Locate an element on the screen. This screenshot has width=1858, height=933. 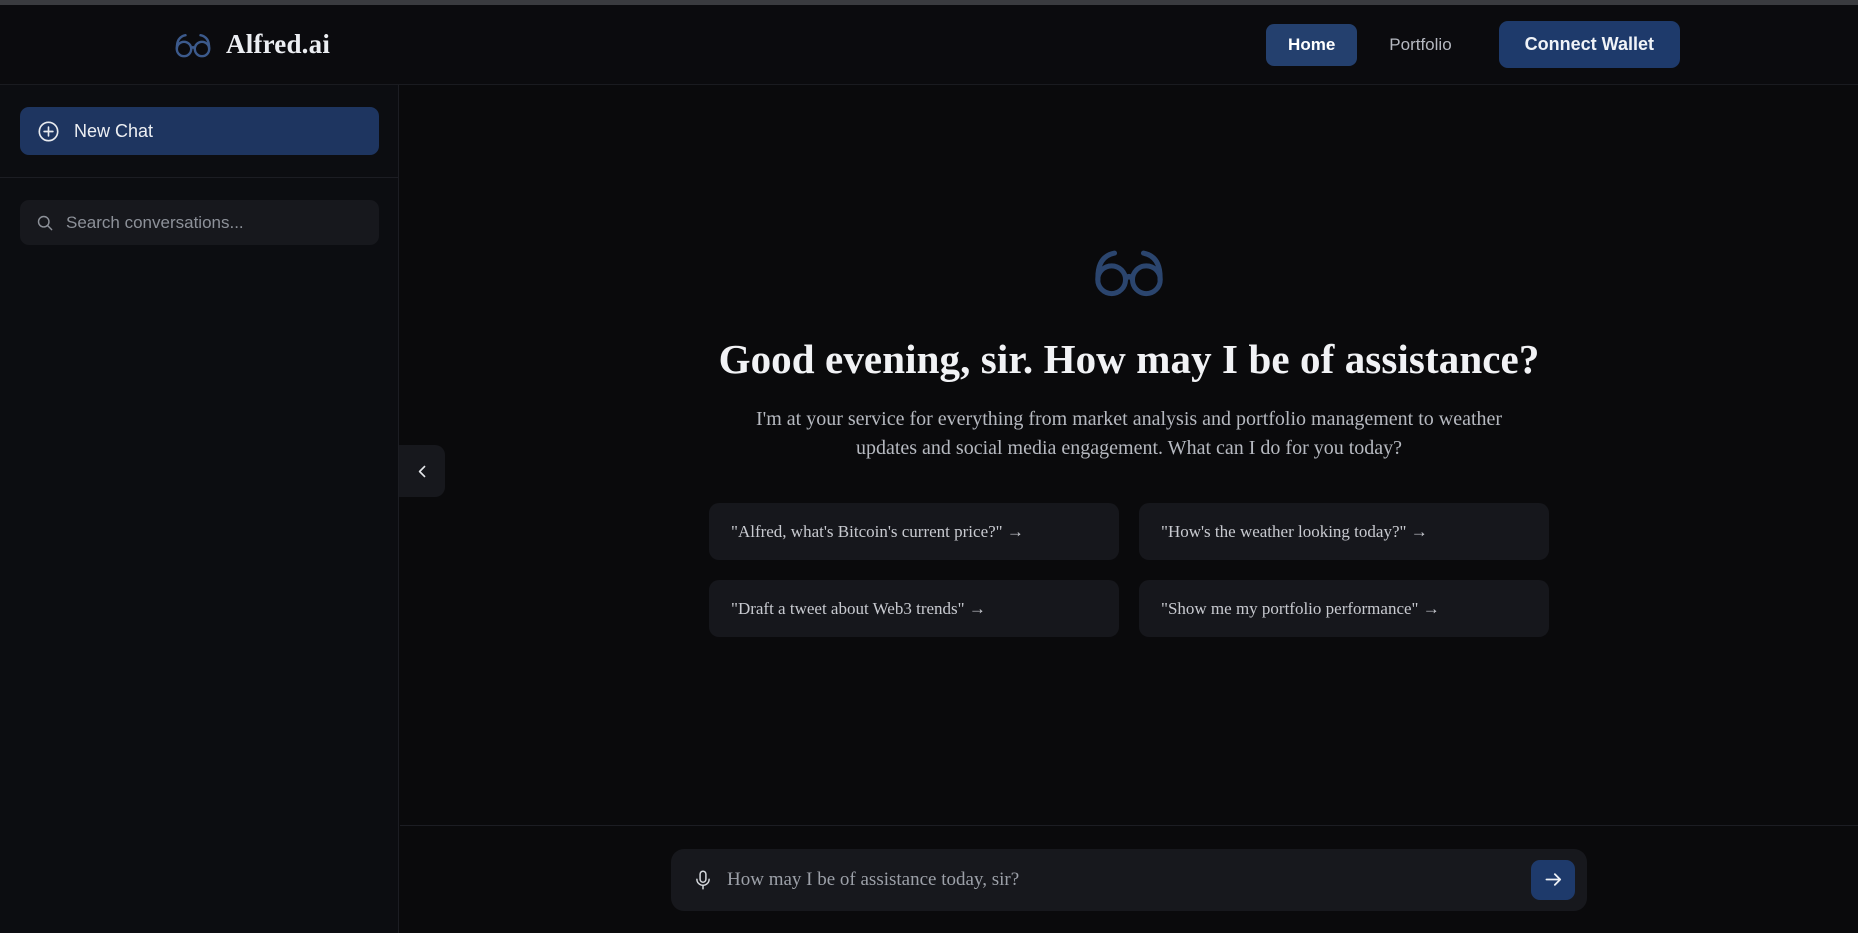
header-nav: Home Portfolio Connect Wallet is located at coordinates (1473, 44).